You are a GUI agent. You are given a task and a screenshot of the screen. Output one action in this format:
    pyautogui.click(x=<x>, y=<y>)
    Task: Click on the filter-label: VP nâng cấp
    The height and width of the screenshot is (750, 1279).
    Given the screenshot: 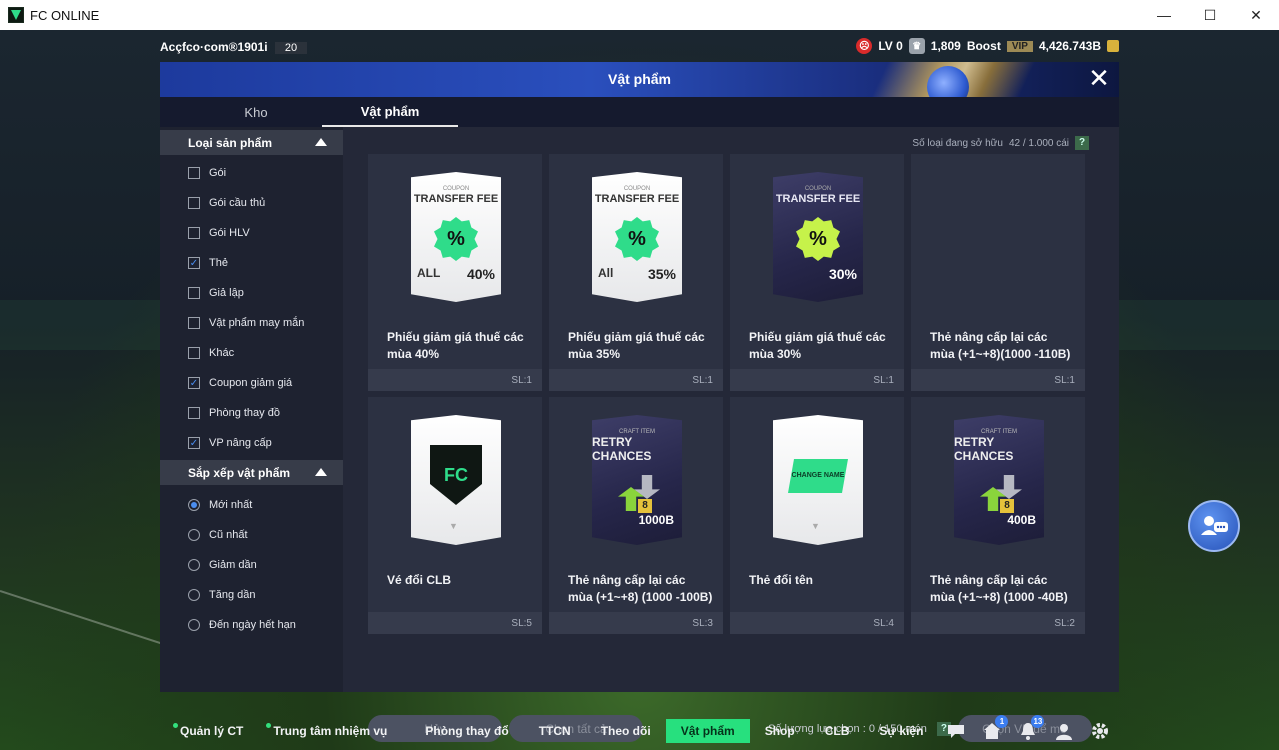 What is the action you would take?
    pyautogui.click(x=240, y=443)
    